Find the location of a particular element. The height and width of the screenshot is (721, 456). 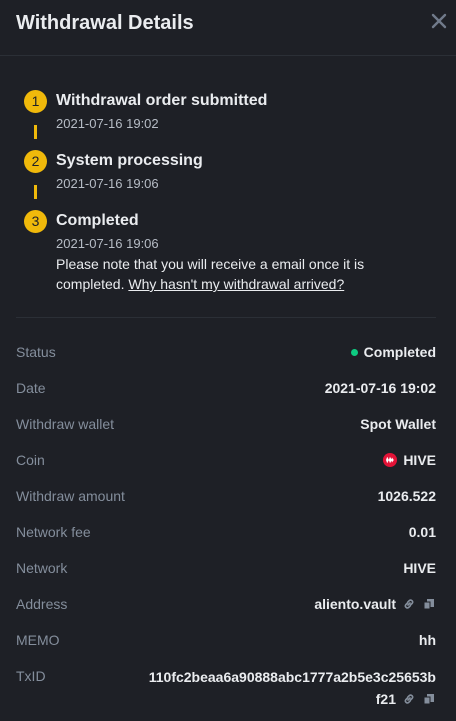

fee-label: Network fee is located at coordinates (53, 532).